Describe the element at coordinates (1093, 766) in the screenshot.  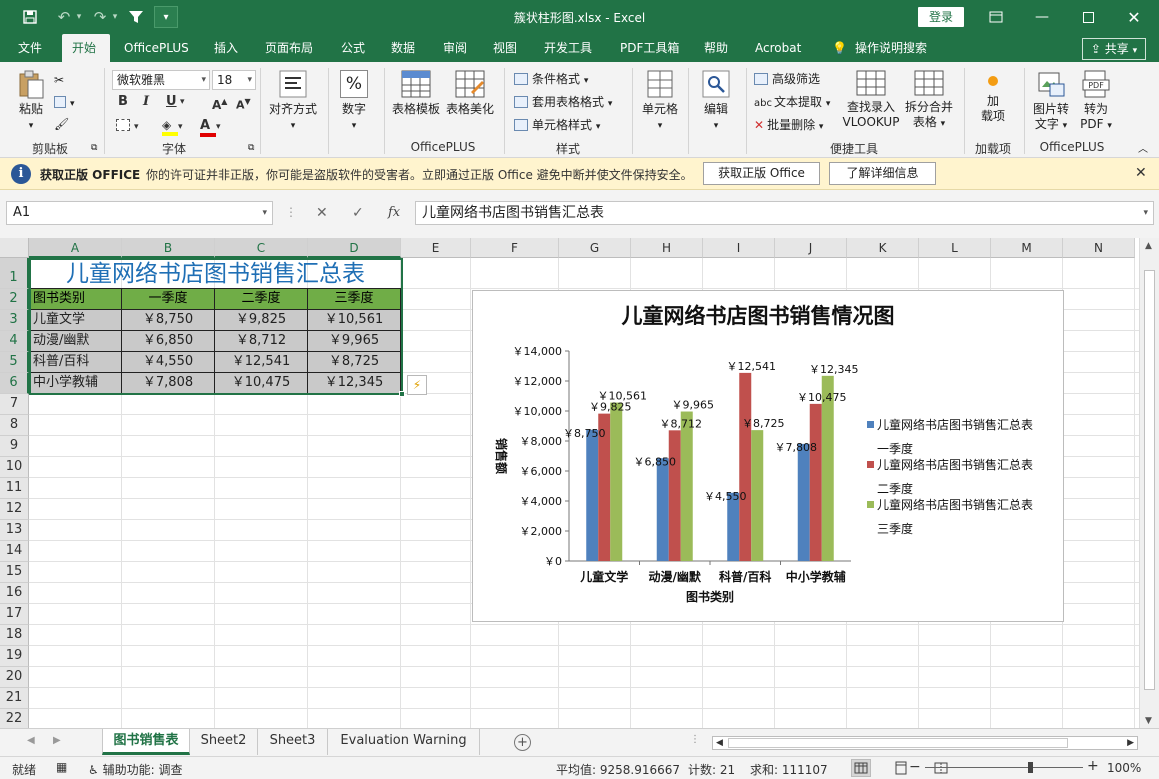
I see `zoom-in-icon: +` at that location.